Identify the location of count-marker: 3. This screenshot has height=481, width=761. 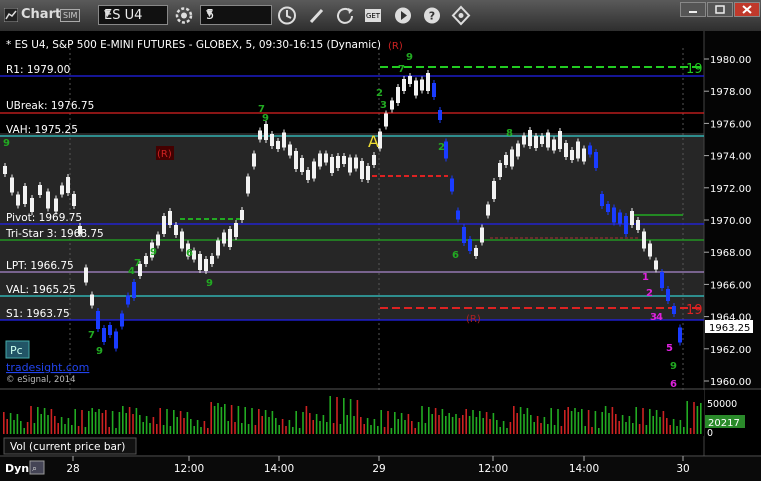
(383, 105).